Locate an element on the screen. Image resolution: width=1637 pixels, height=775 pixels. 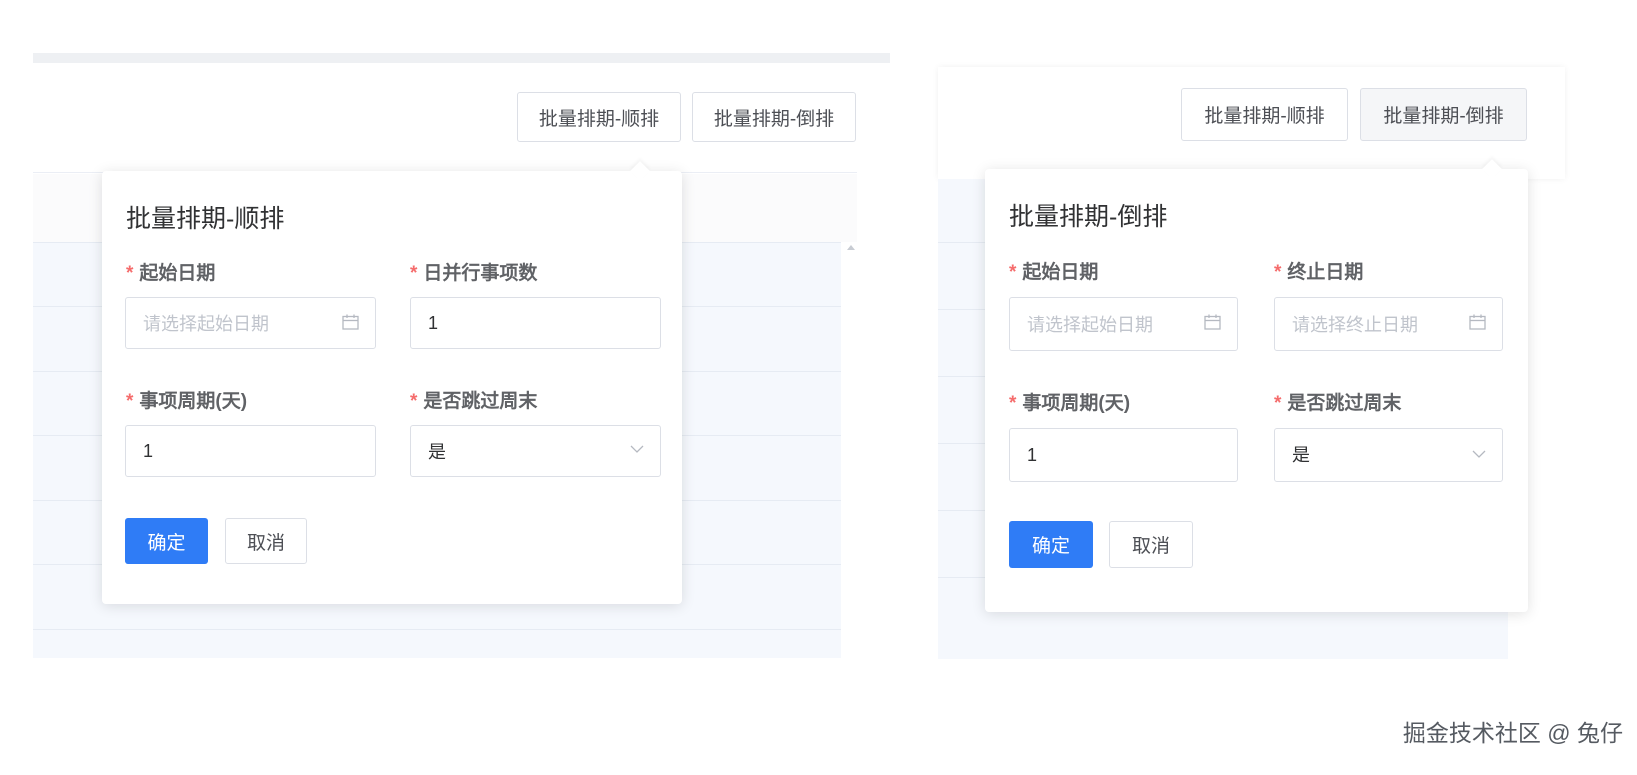
parallel-count-label: * 日并行事项数 is located at coordinates (474, 273).